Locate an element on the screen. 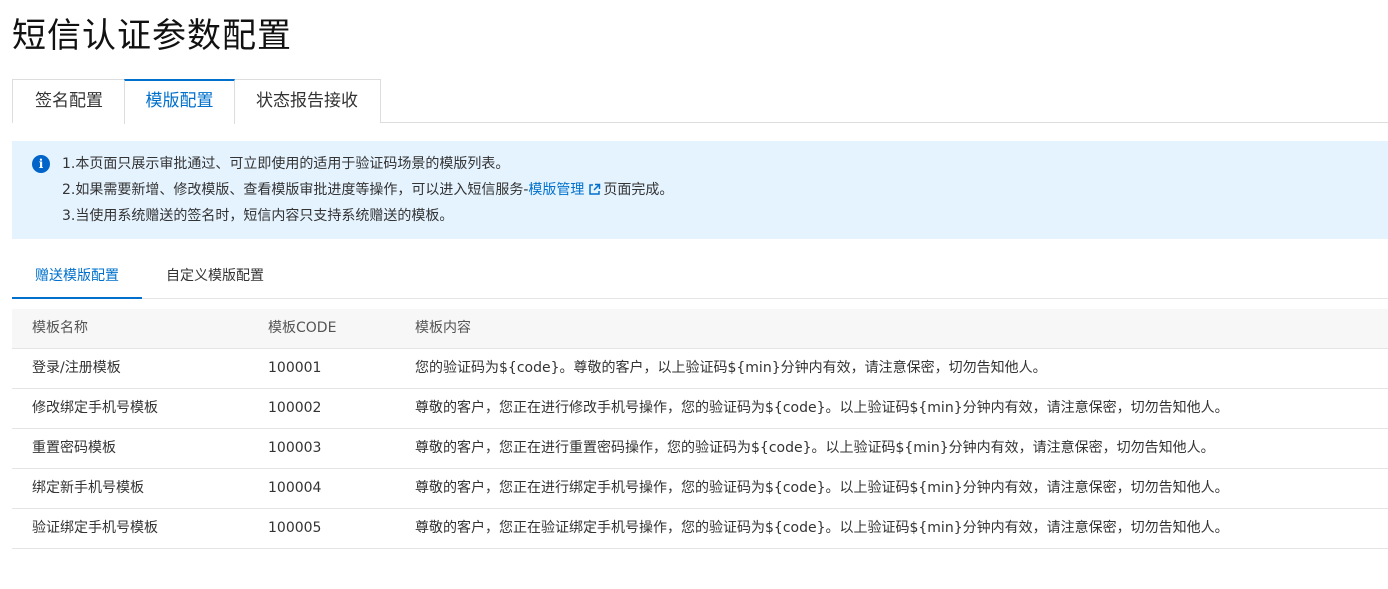 The width and height of the screenshot is (1388, 589). cell-template-name: 重置密码模板 is located at coordinates (74, 448).